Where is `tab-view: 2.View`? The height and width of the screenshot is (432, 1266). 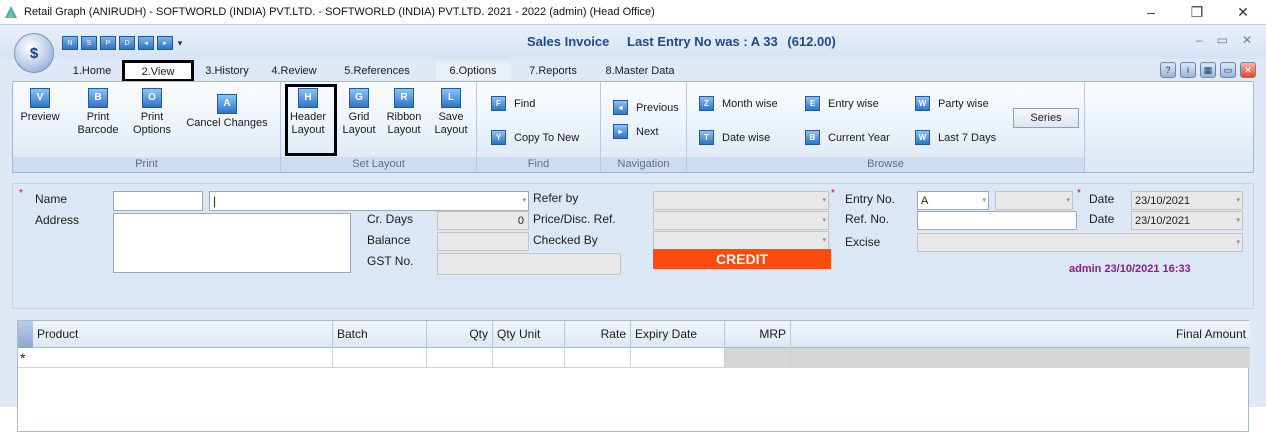 tab-view: 2.View is located at coordinates (158, 71).